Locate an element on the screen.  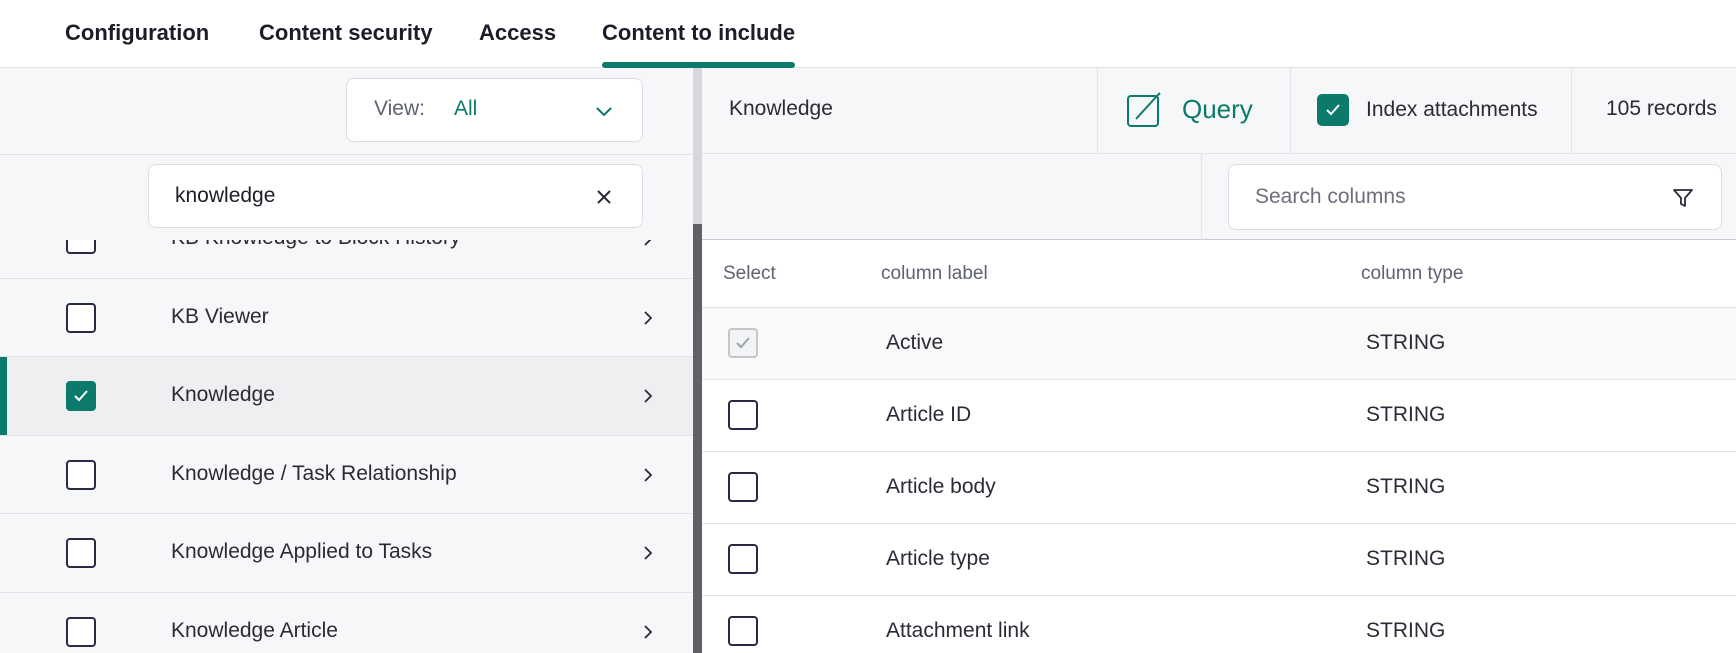
column-checkbox-disabled is located at coordinates (743, 343).